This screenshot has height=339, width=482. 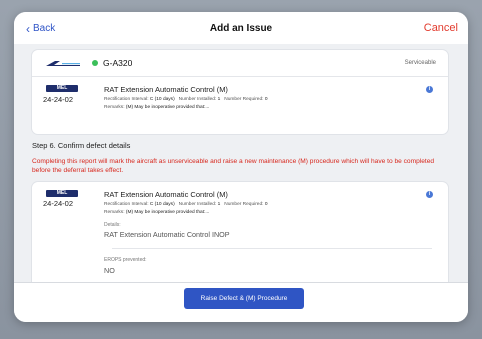 I want to click on aircraft-header: G-A320 Serviceable, so click(x=240, y=63).